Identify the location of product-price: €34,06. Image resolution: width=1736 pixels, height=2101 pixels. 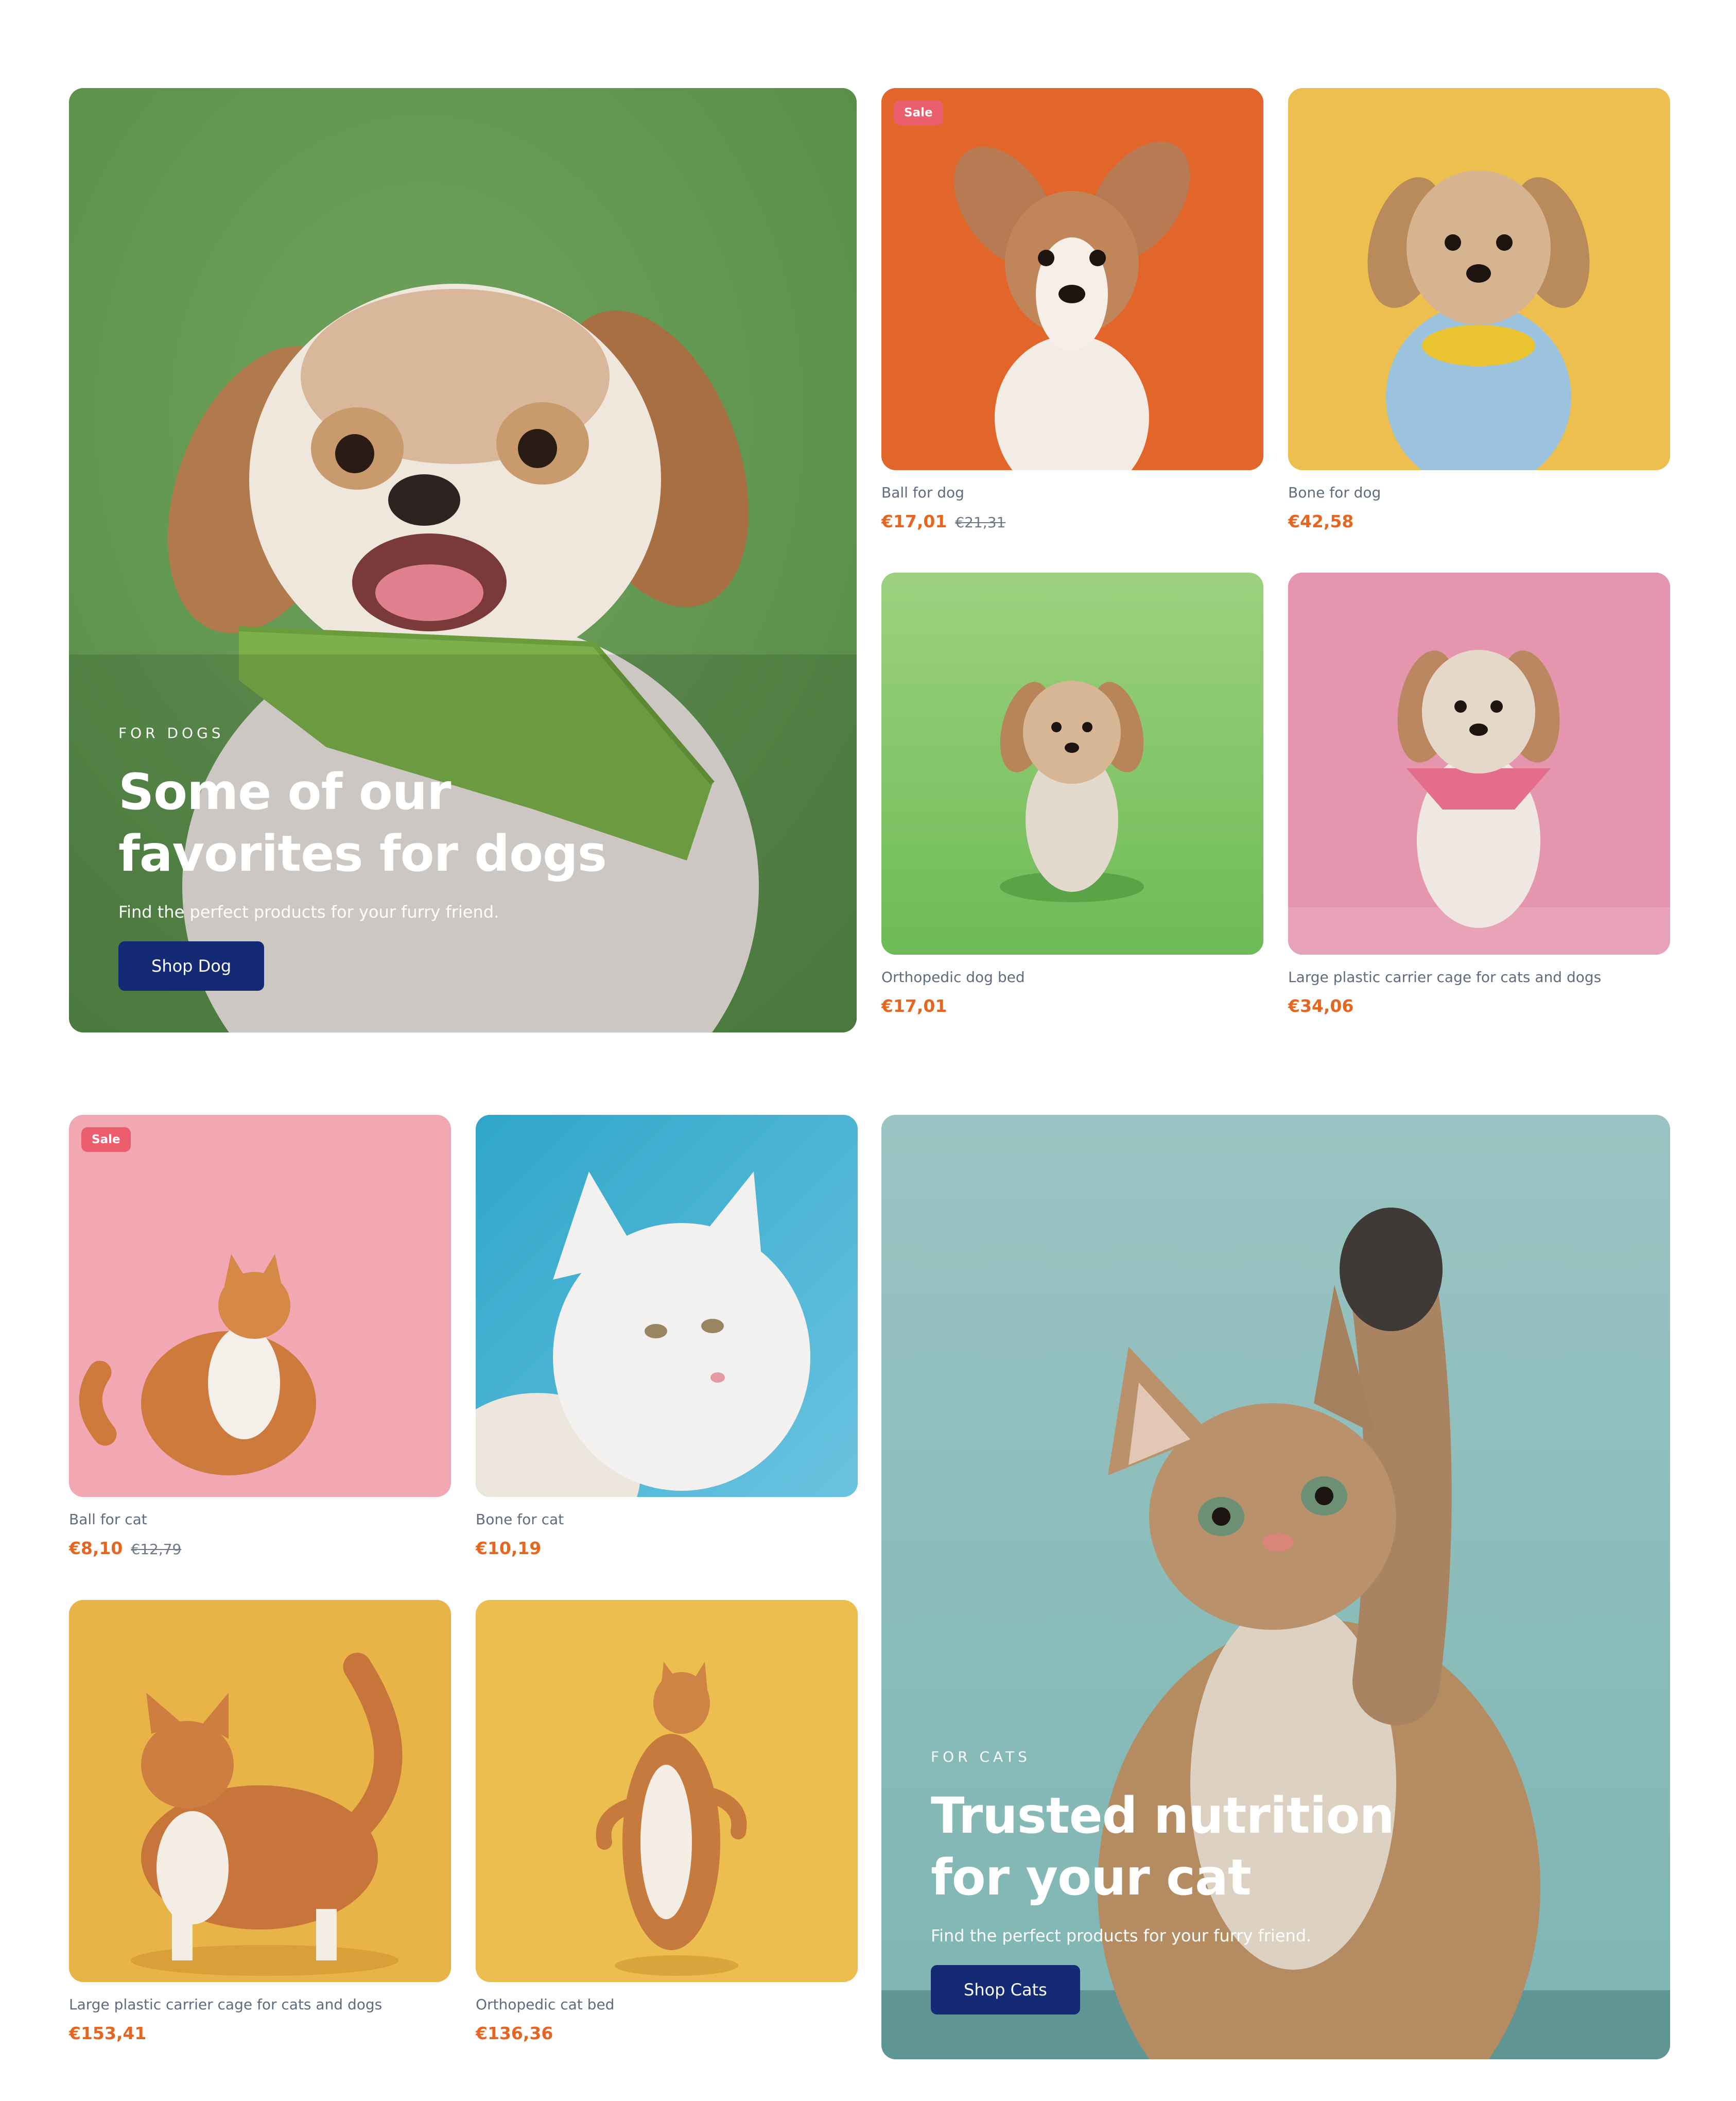
(1321, 1006).